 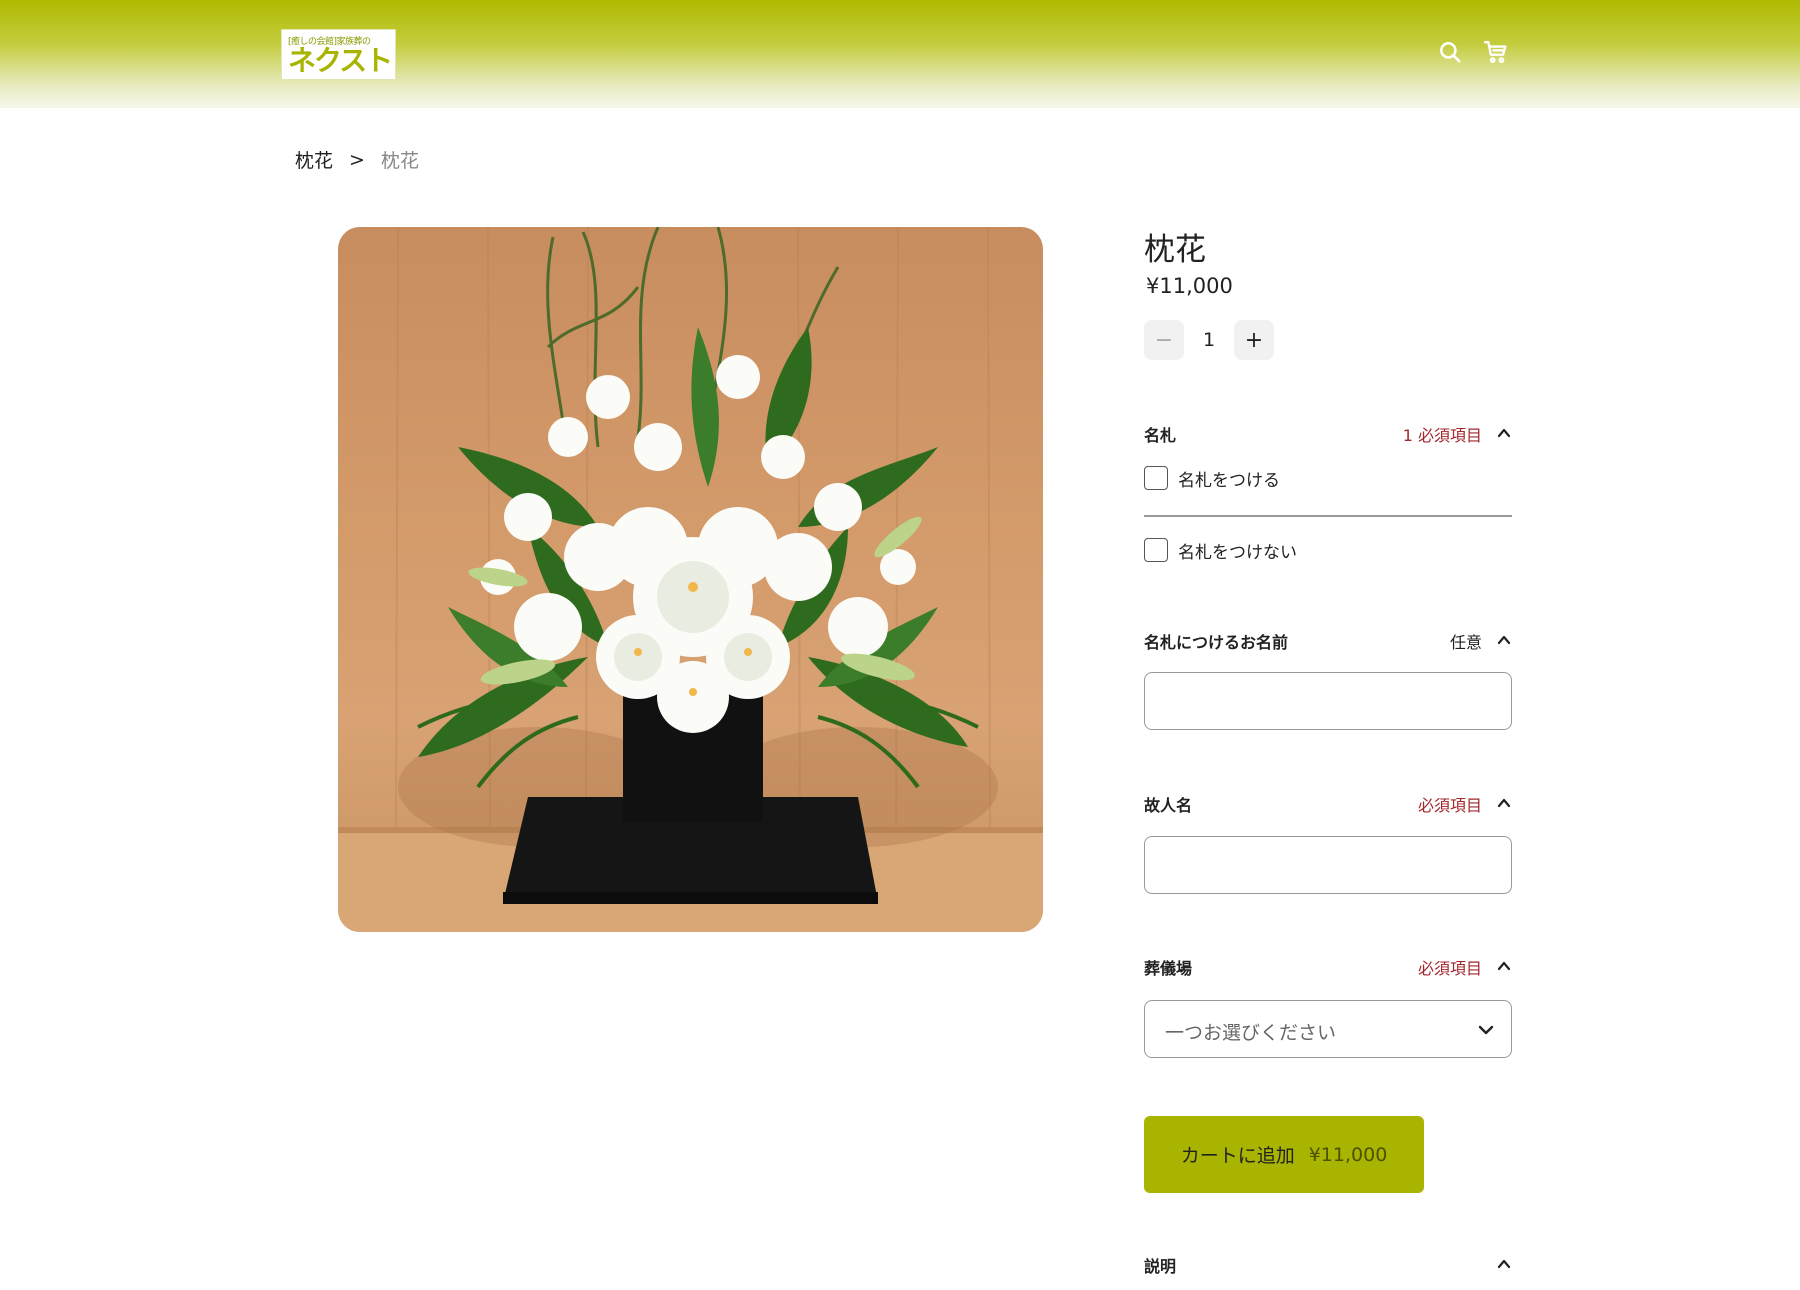 What do you see at coordinates (1189, 286) in the screenshot?
I see `product-price: ¥11,000` at bounding box center [1189, 286].